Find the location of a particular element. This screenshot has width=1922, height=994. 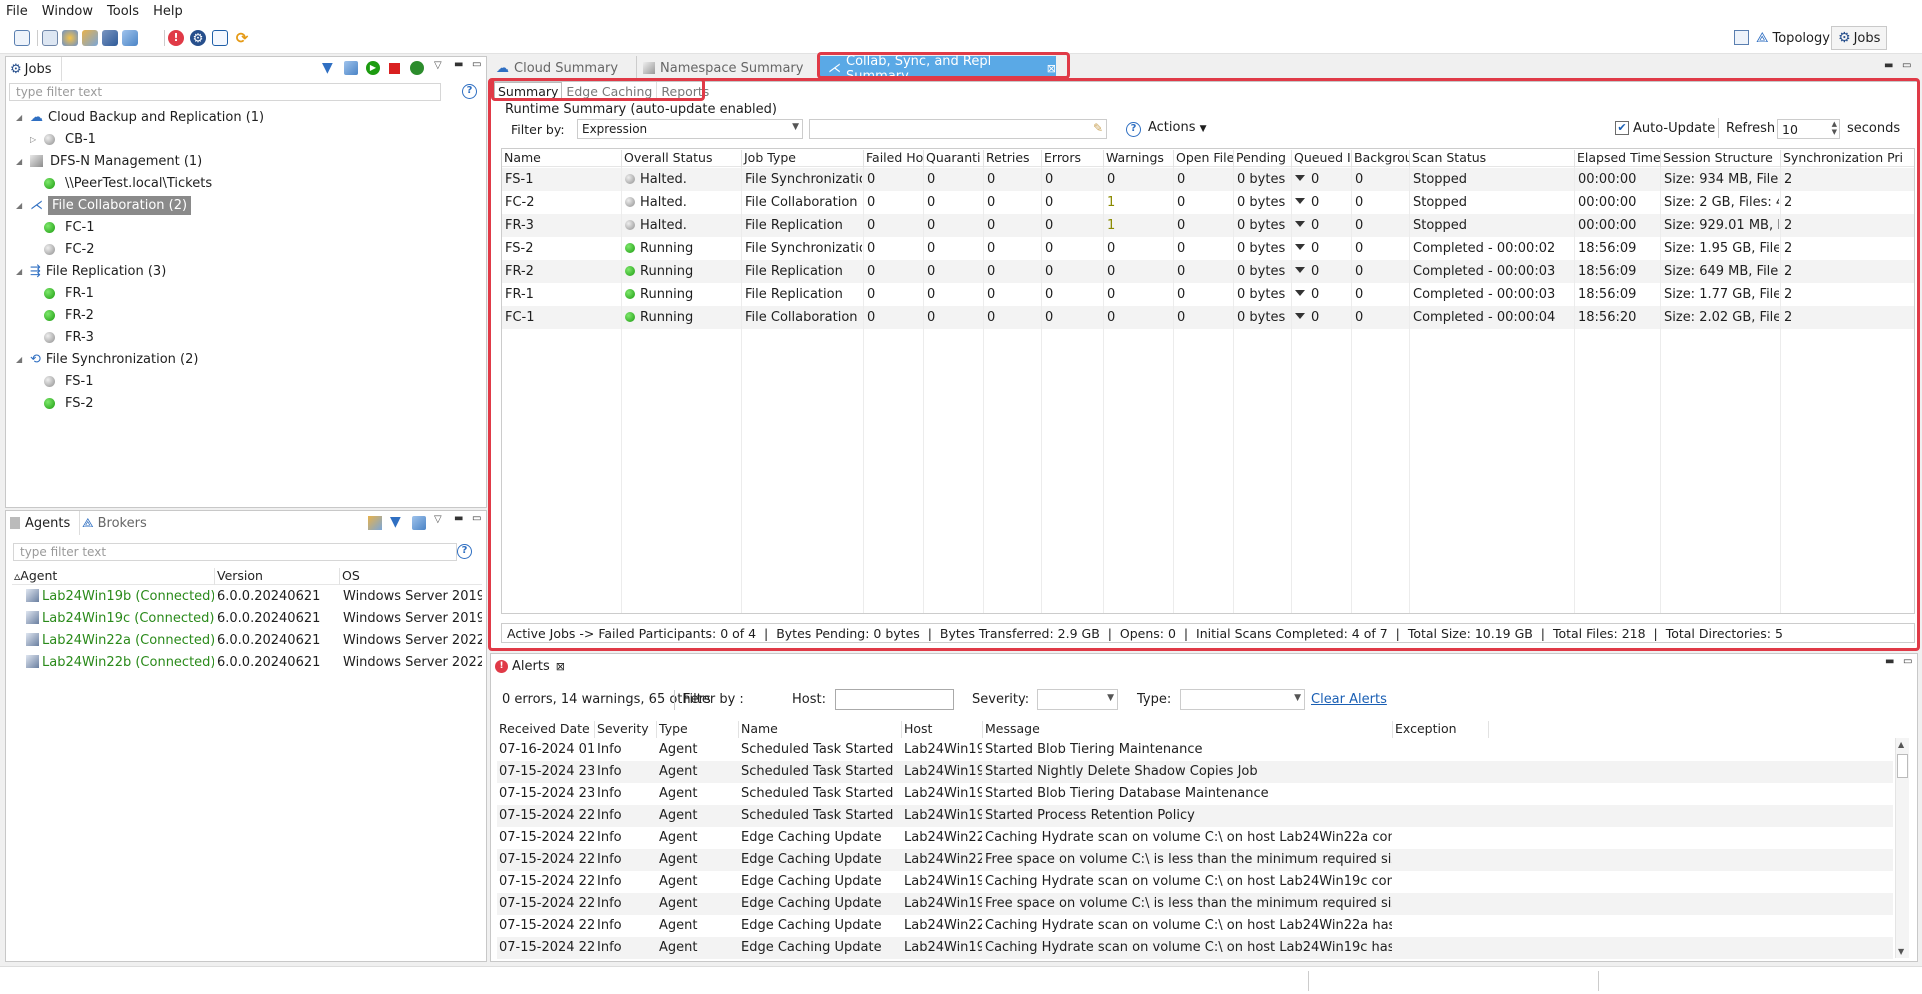

tab-namespace-summary: Namespace Summary is located at coordinates (723, 68).